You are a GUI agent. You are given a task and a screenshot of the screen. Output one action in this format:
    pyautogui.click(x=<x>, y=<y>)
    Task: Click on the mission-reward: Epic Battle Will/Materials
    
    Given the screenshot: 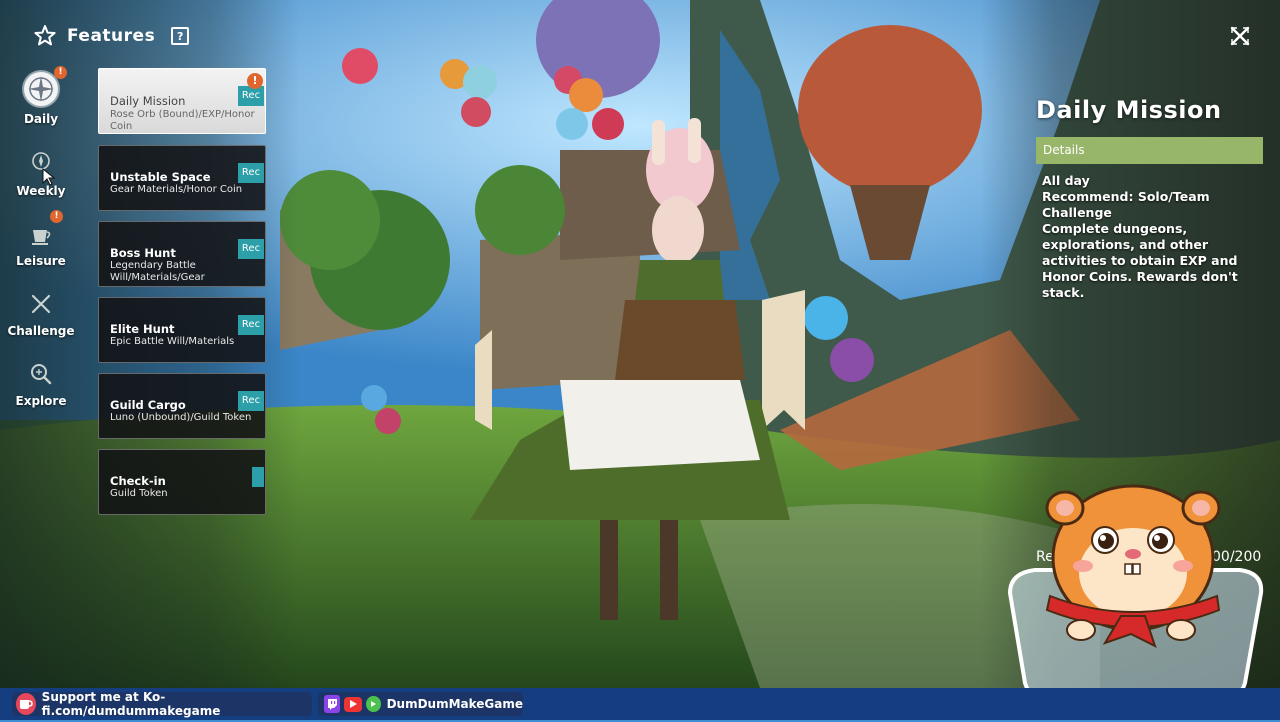 What is the action you would take?
    pyautogui.click(x=172, y=341)
    